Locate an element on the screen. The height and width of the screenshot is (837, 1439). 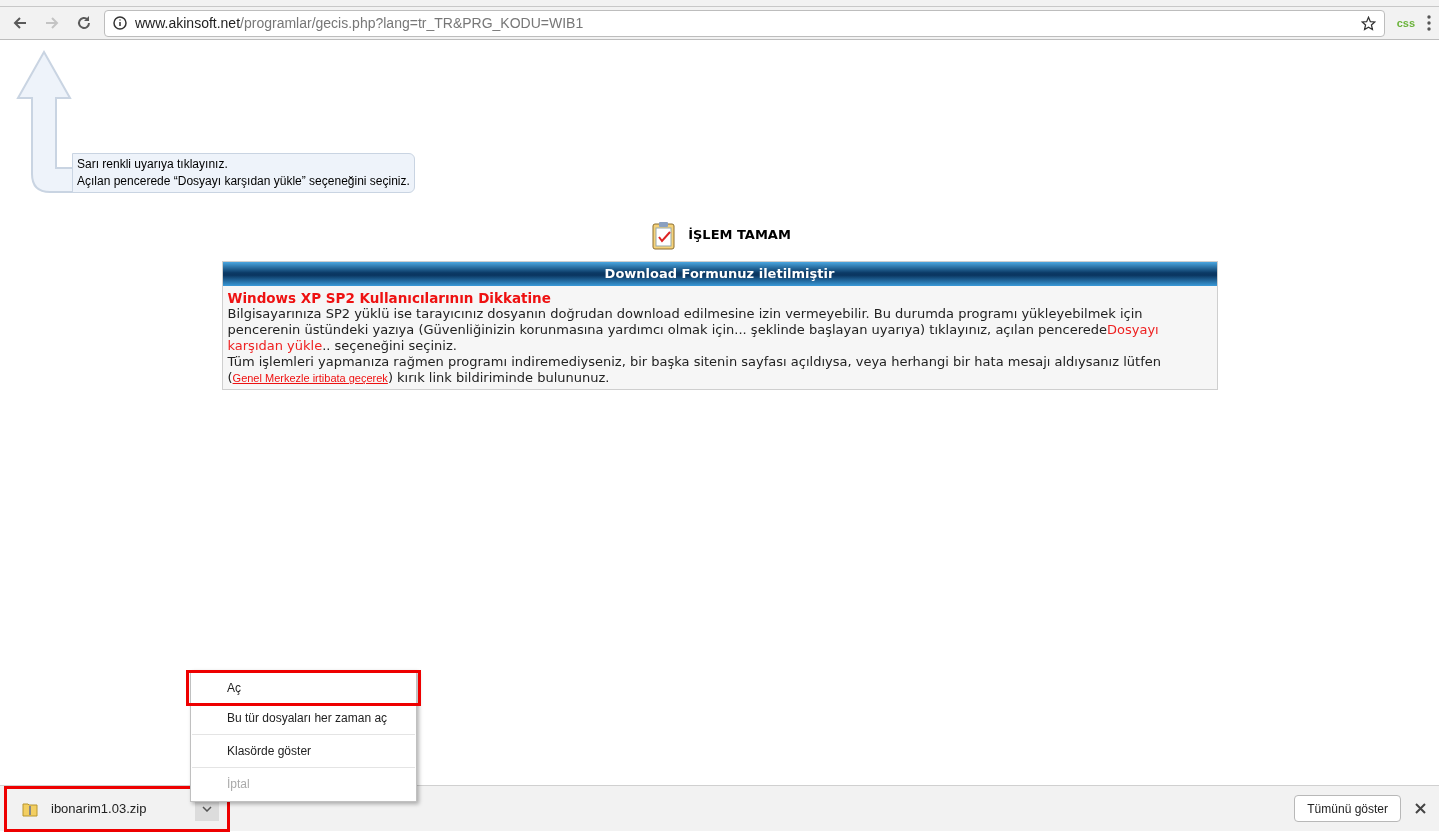
menu-item: Klasörde göster is located at coordinates (303, 751).